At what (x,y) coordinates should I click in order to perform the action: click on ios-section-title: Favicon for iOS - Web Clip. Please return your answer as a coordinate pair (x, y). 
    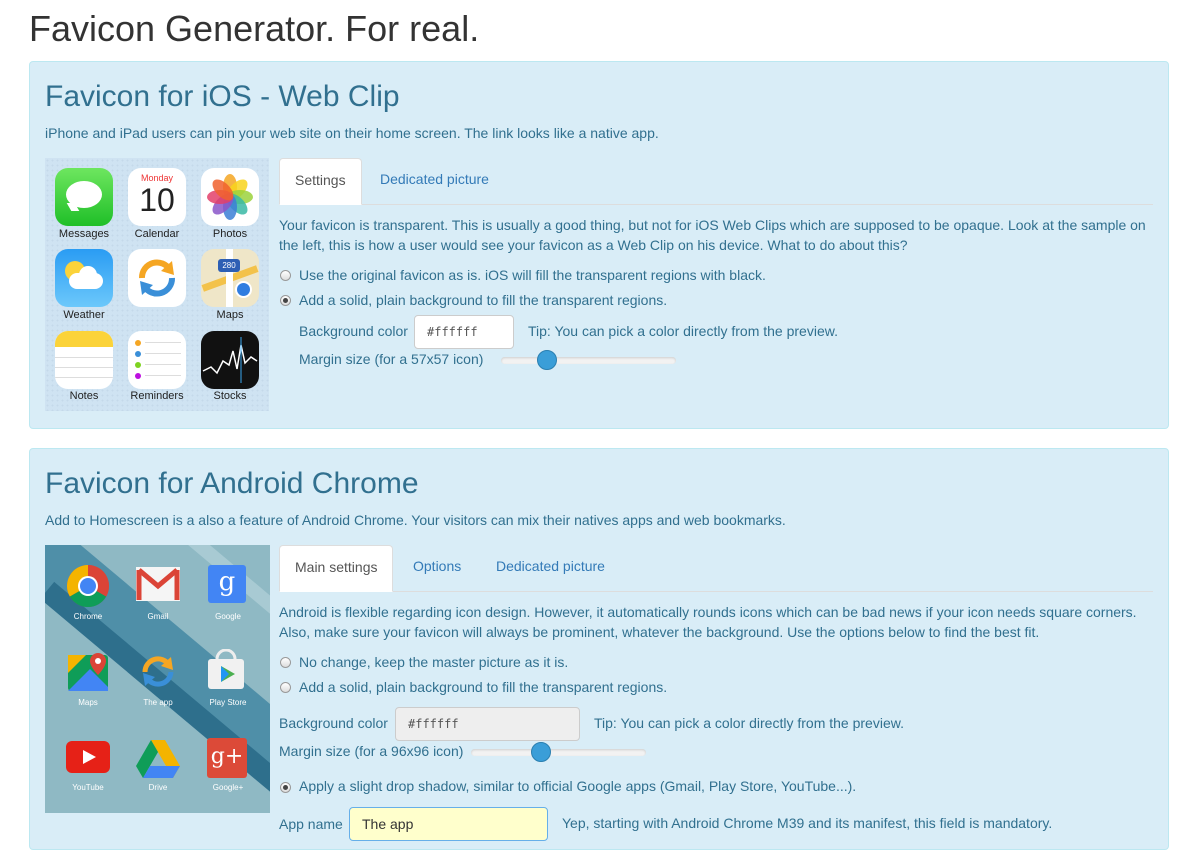
    Looking at the image, I should click on (222, 96).